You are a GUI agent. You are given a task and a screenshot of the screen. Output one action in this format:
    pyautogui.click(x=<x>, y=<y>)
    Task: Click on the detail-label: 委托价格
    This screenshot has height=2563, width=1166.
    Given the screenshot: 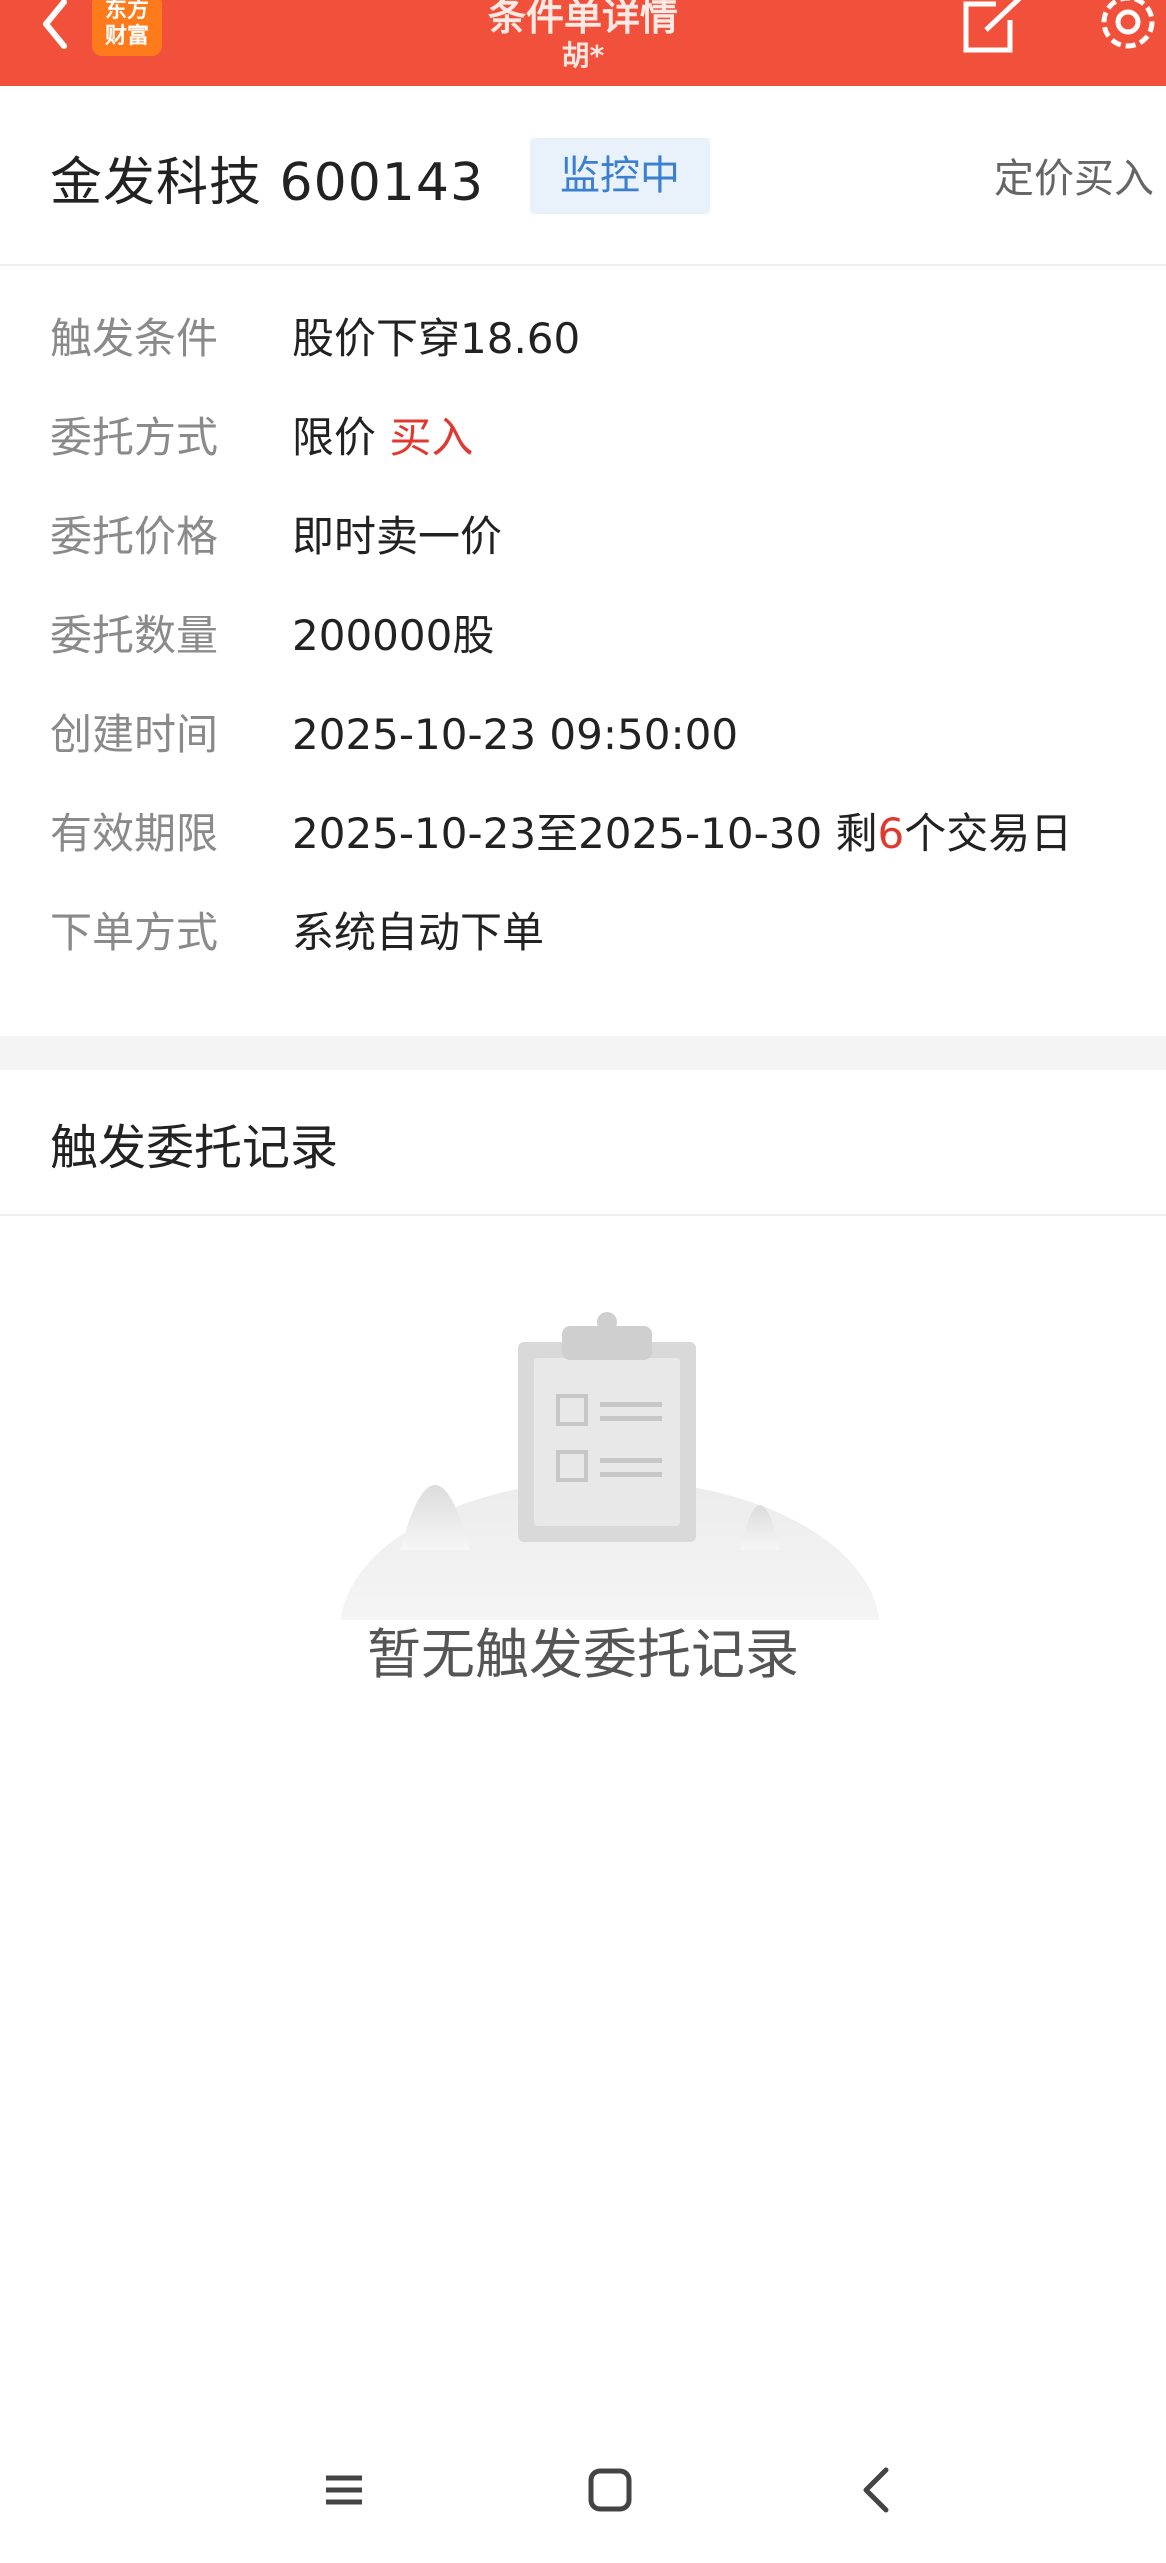 What is the action you would take?
    pyautogui.click(x=134, y=536)
    